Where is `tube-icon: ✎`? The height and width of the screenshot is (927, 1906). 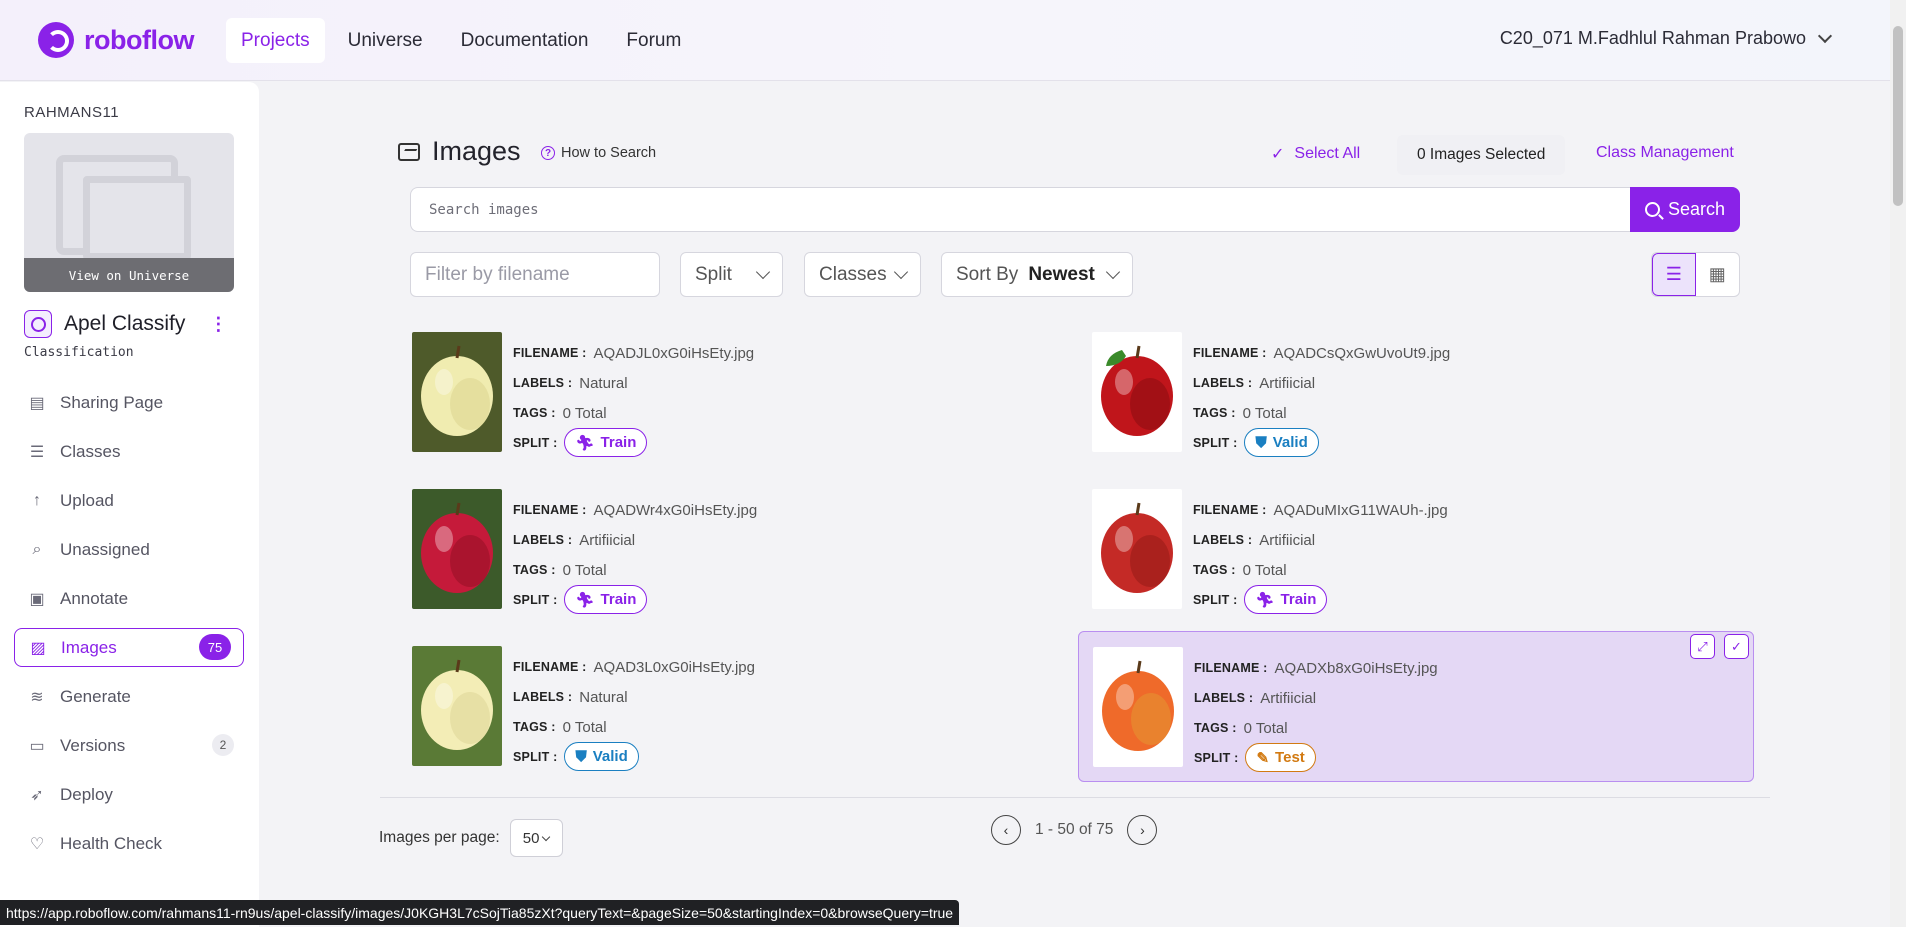
tube-icon: ✎ is located at coordinates (1263, 758).